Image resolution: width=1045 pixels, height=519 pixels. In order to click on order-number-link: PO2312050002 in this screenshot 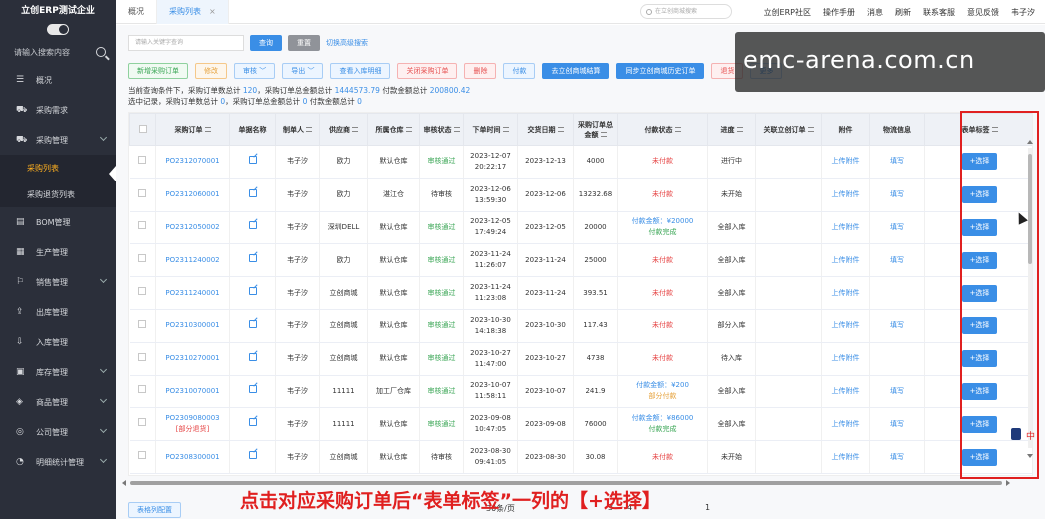, I will do `click(192, 227)`.